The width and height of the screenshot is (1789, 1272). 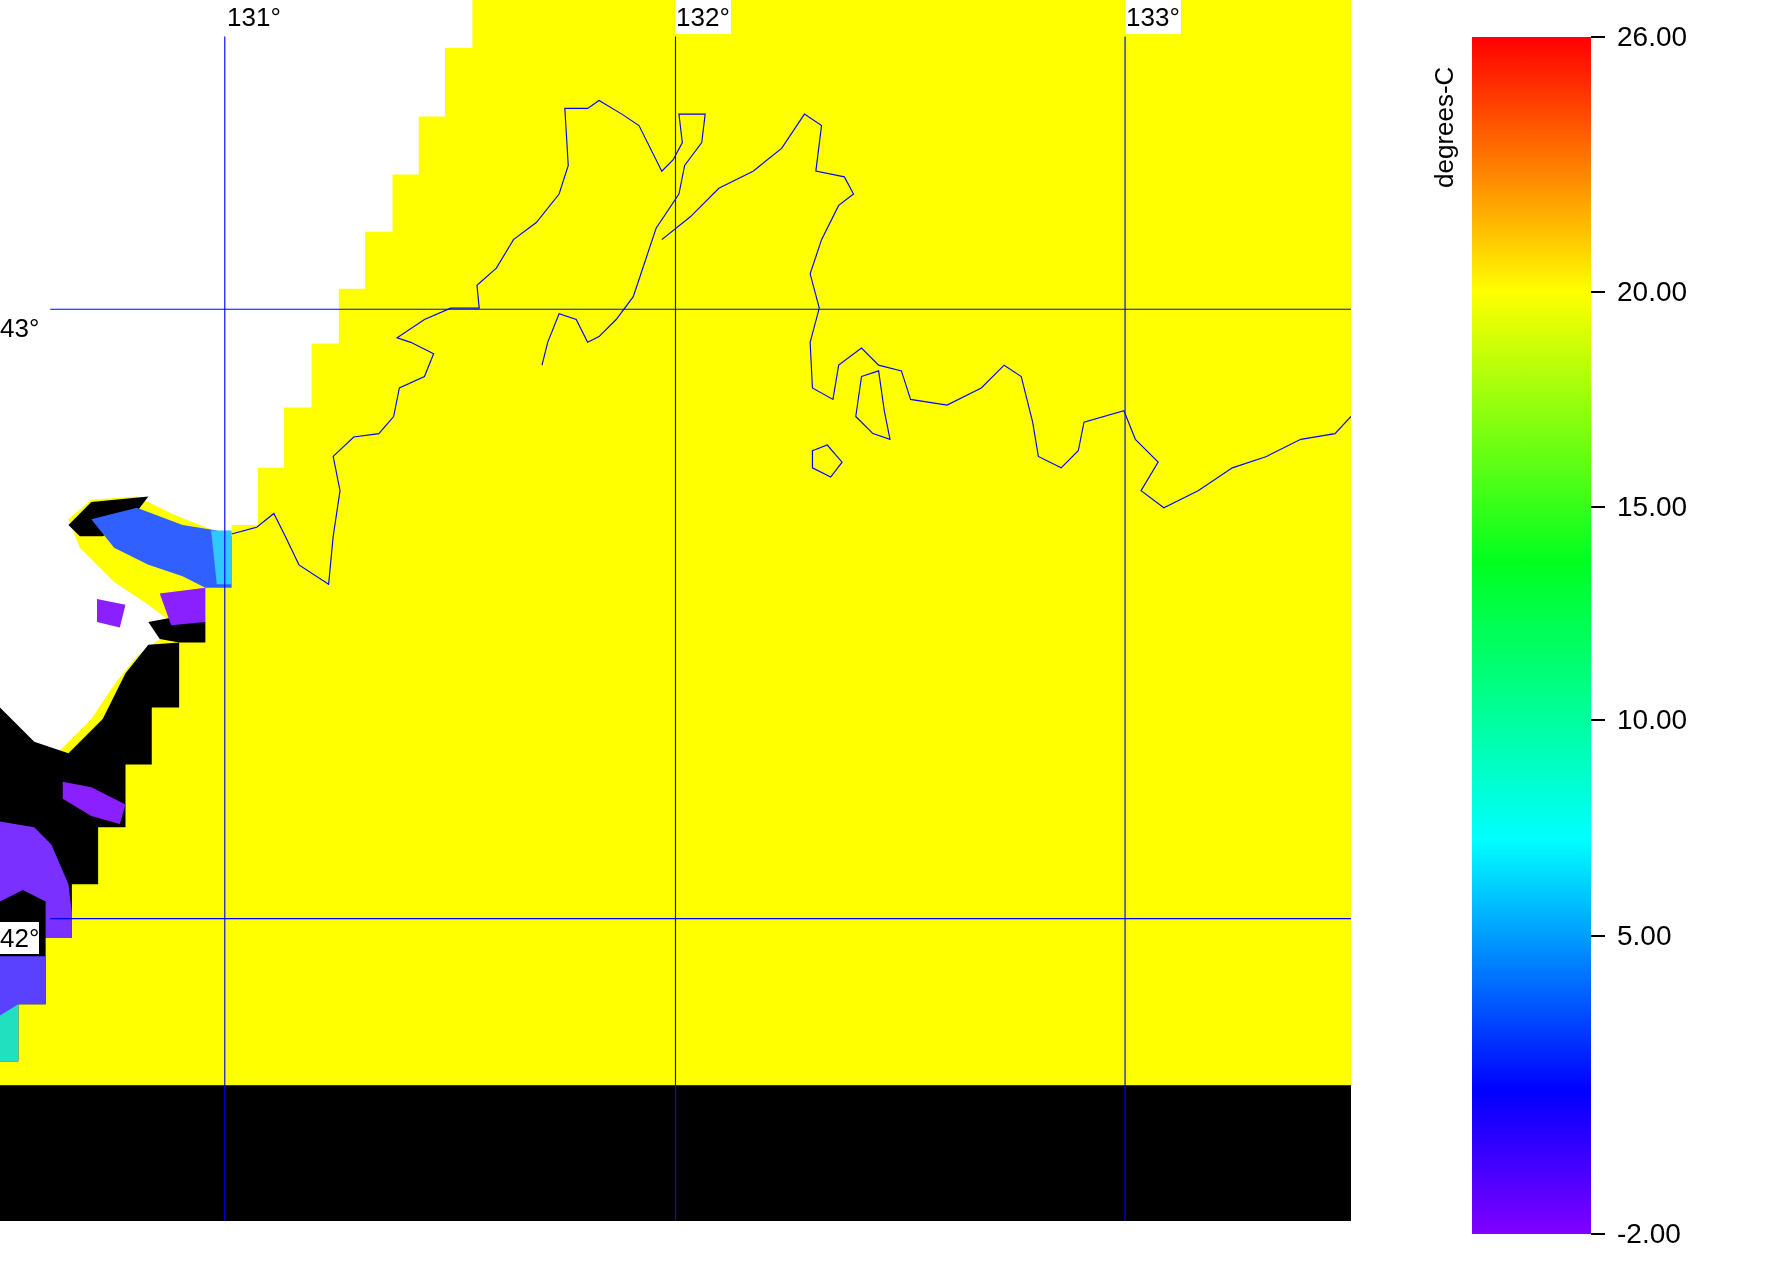 I want to click on latitude-label: 42°, so click(x=20, y=938).